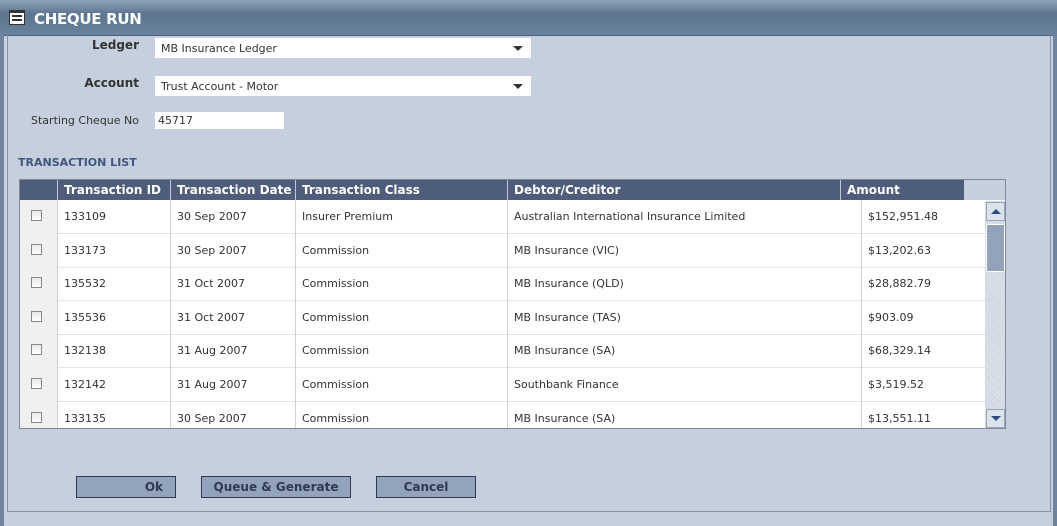 Image resolution: width=1057 pixels, height=526 pixels. I want to click on ok-button: Ok, so click(126, 487).